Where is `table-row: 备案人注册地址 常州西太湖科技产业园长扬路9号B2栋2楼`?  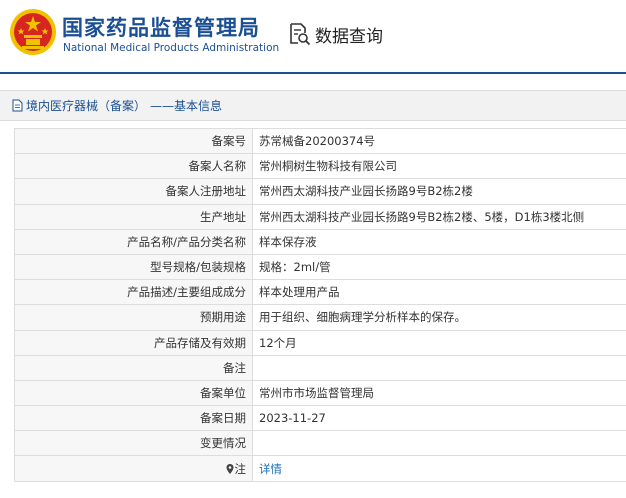
table-row: 备案人注册地址 常州西太湖科技产业园长扬路9号B2栋2楼 is located at coordinates (320, 191).